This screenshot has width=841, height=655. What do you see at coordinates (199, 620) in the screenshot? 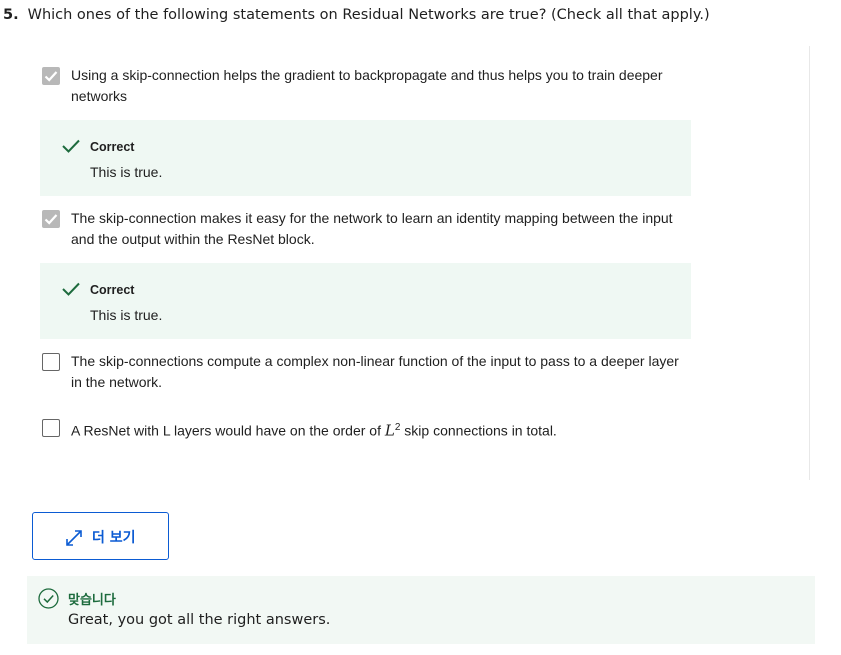
I see `result-text: Great, you got all the right answers.` at bounding box center [199, 620].